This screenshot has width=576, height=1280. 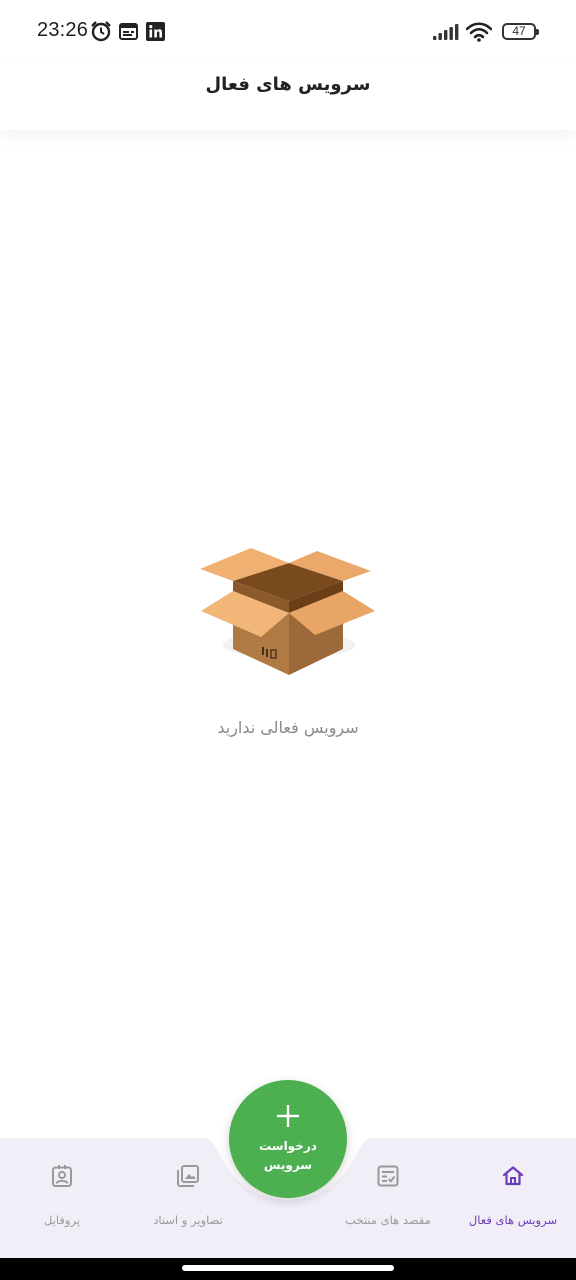 I want to click on request-service-label: درخواست سرویس, so click(x=288, y=1156).